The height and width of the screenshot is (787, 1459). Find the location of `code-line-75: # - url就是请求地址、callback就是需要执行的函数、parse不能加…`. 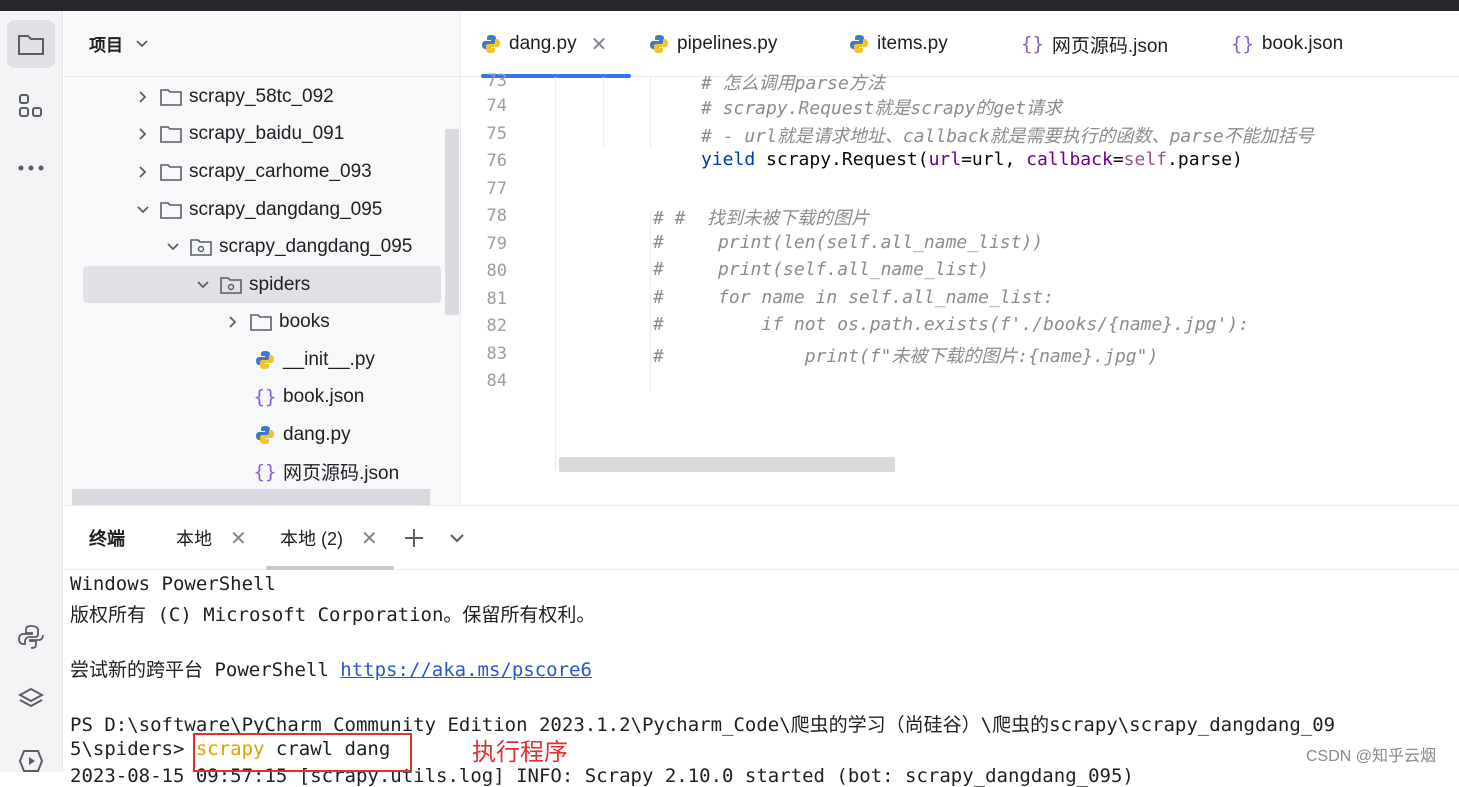

code-line-75: # - url就是请求地址、callback就是需要执行的函数、parse不能加… is located at coordinates (1007, 135).